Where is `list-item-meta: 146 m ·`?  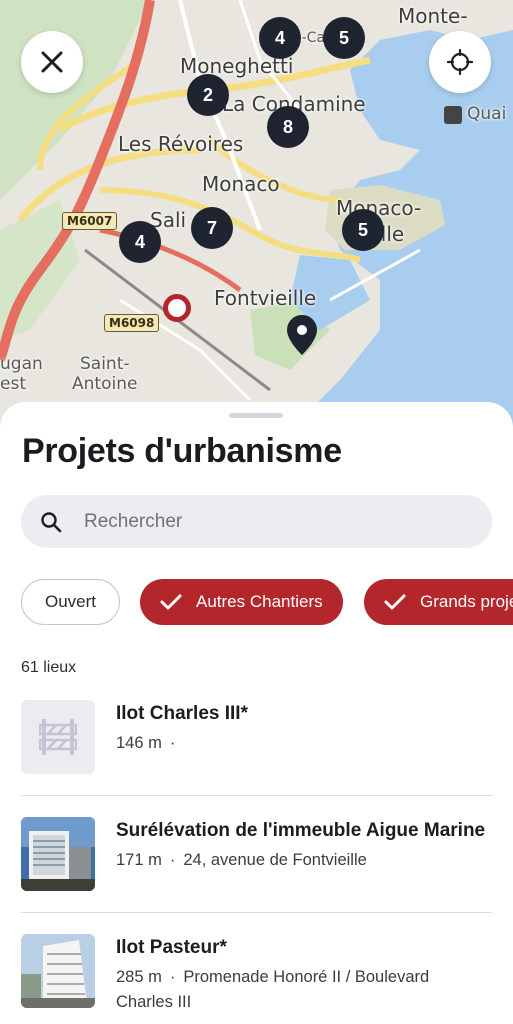
list-item-meta: 146 m · is located at coordinates (306, 743).